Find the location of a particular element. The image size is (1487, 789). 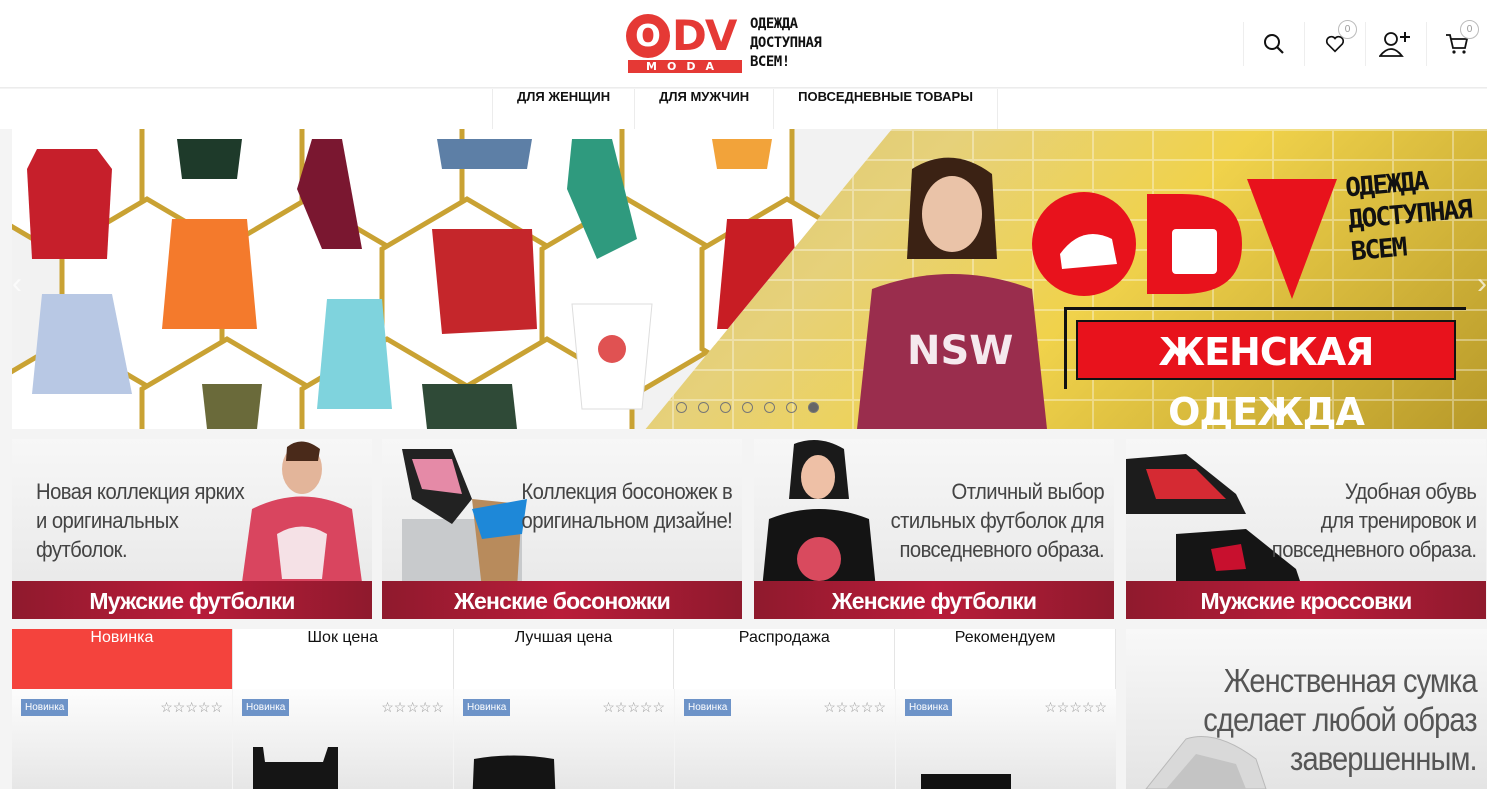

site-header: O DV MODA ОДЕЖДА ДОСТУПНАЯ ВСЕМ! 0 0 is located at coordinates (743, 44).